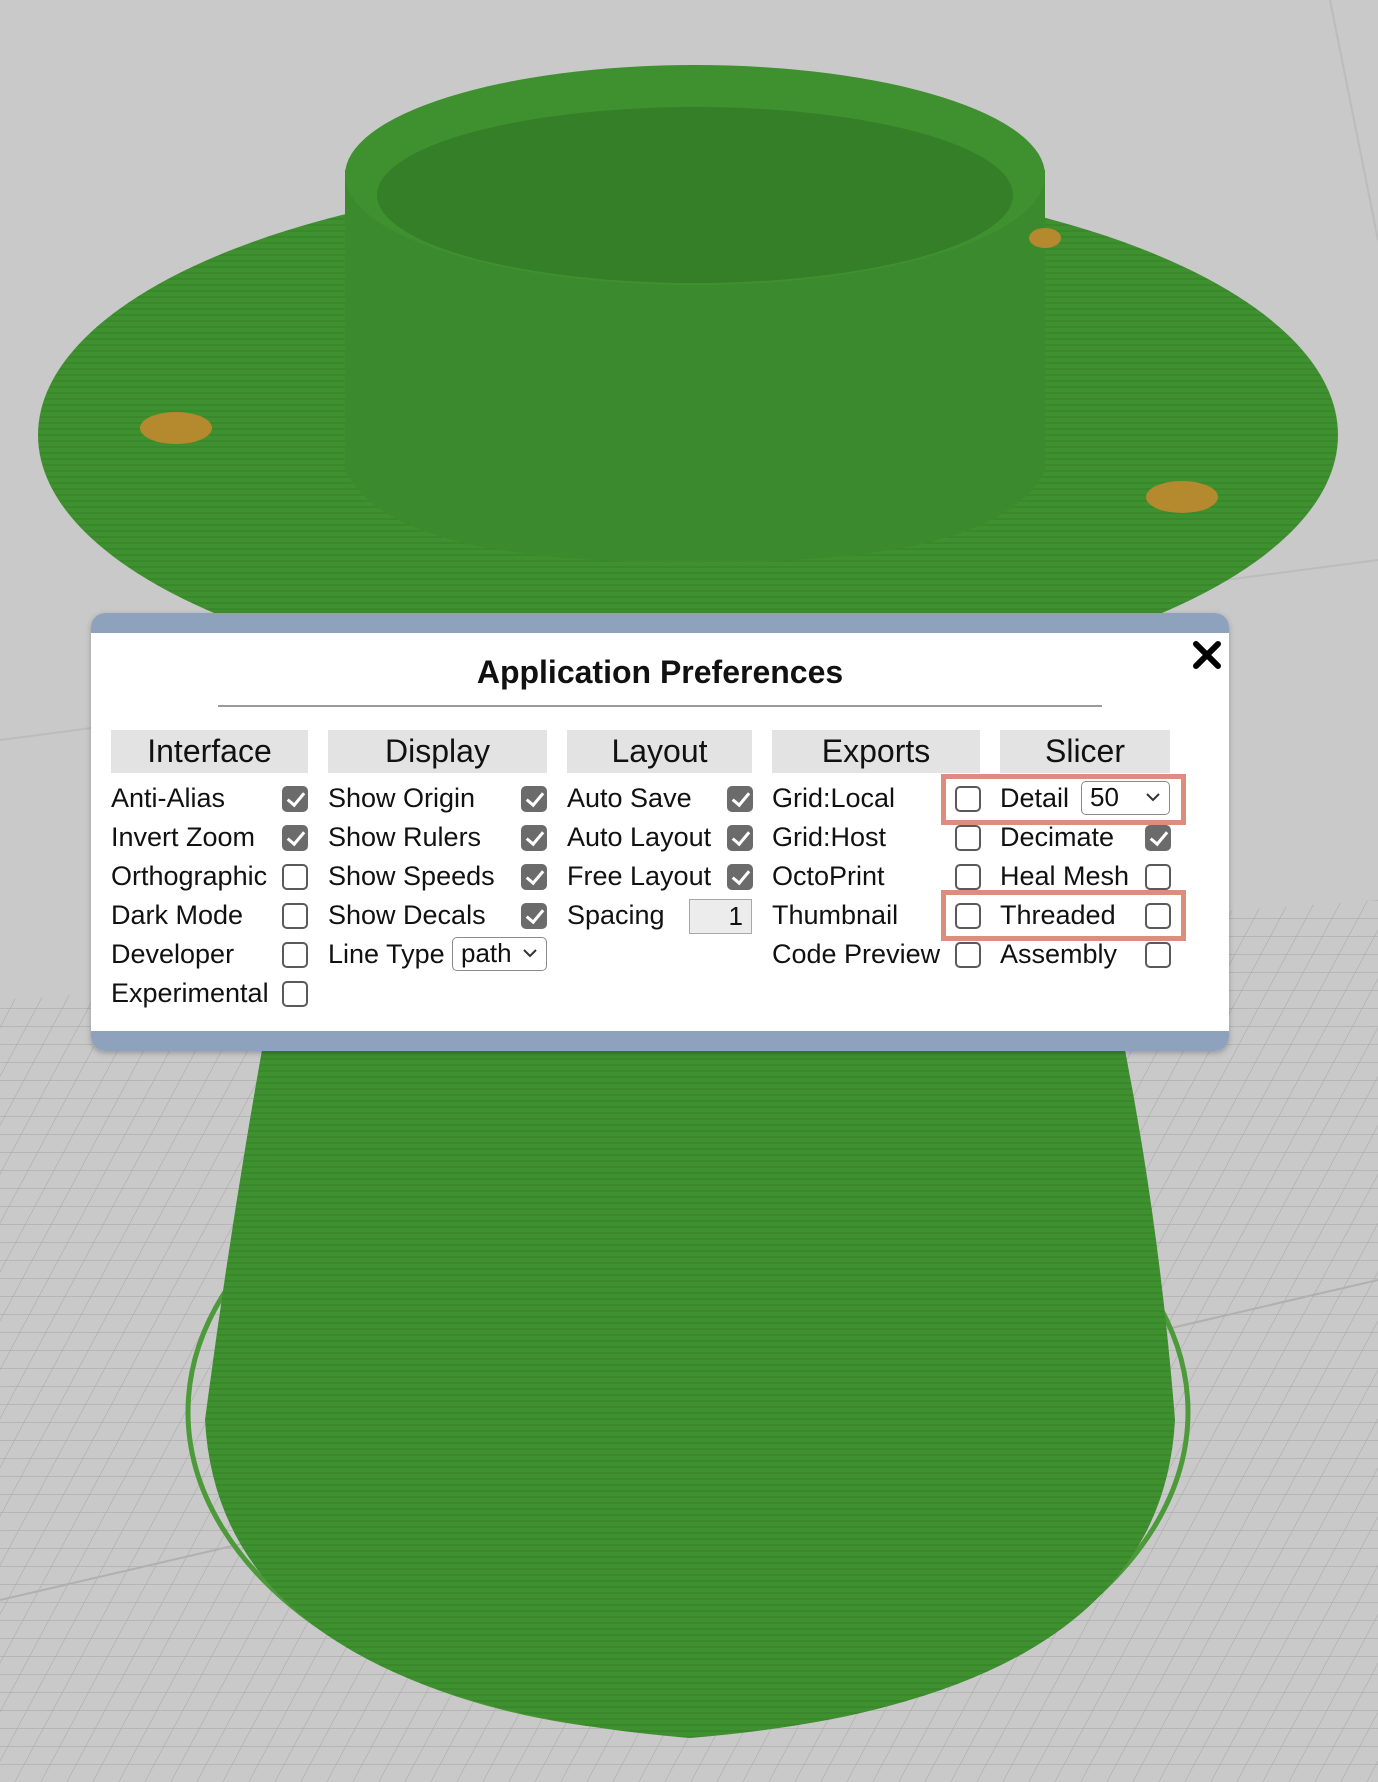 The height and width of the screenshot is (1782, 1378). What do you see at coordinates (486, 953) in the screenshot?
I see `line-type-value: path` at bounding box center [486, 953].